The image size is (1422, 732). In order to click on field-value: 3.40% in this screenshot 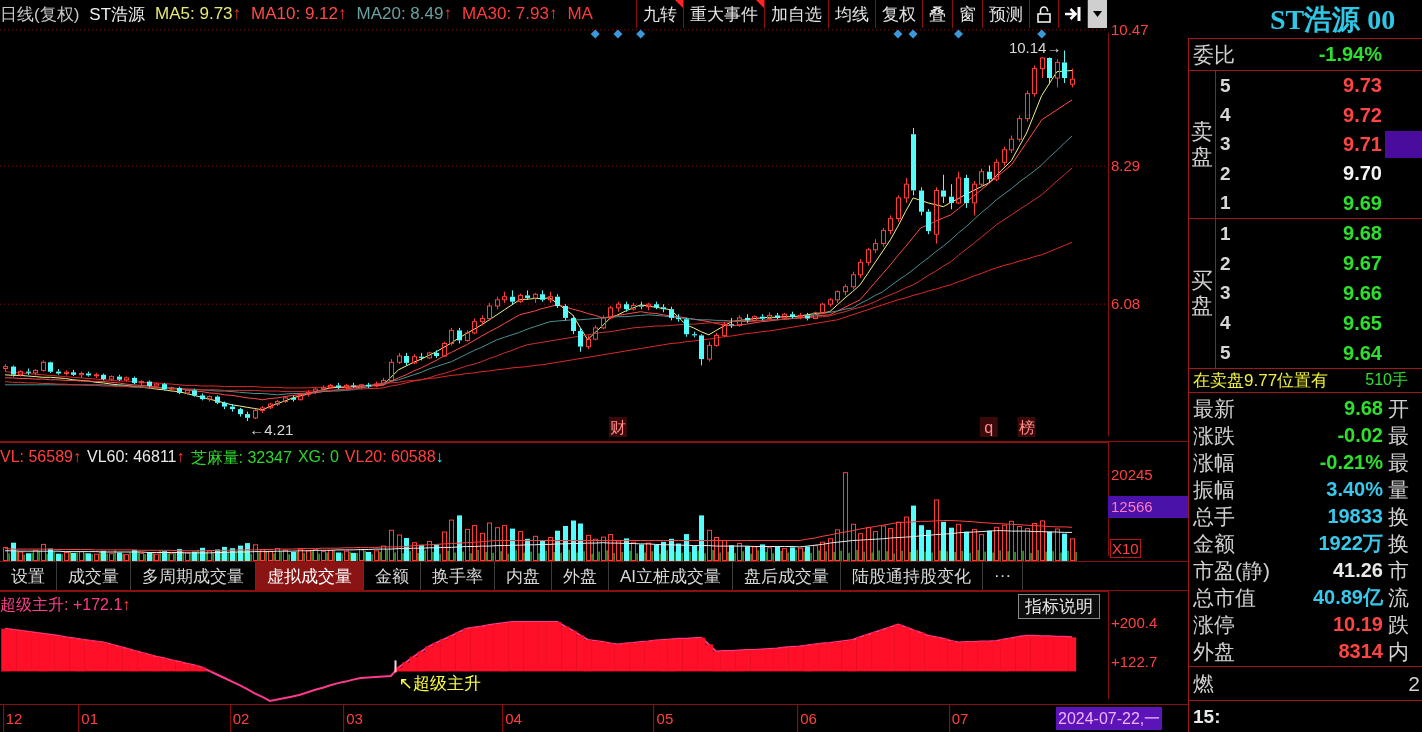, I will do `click(1355, 489)`.